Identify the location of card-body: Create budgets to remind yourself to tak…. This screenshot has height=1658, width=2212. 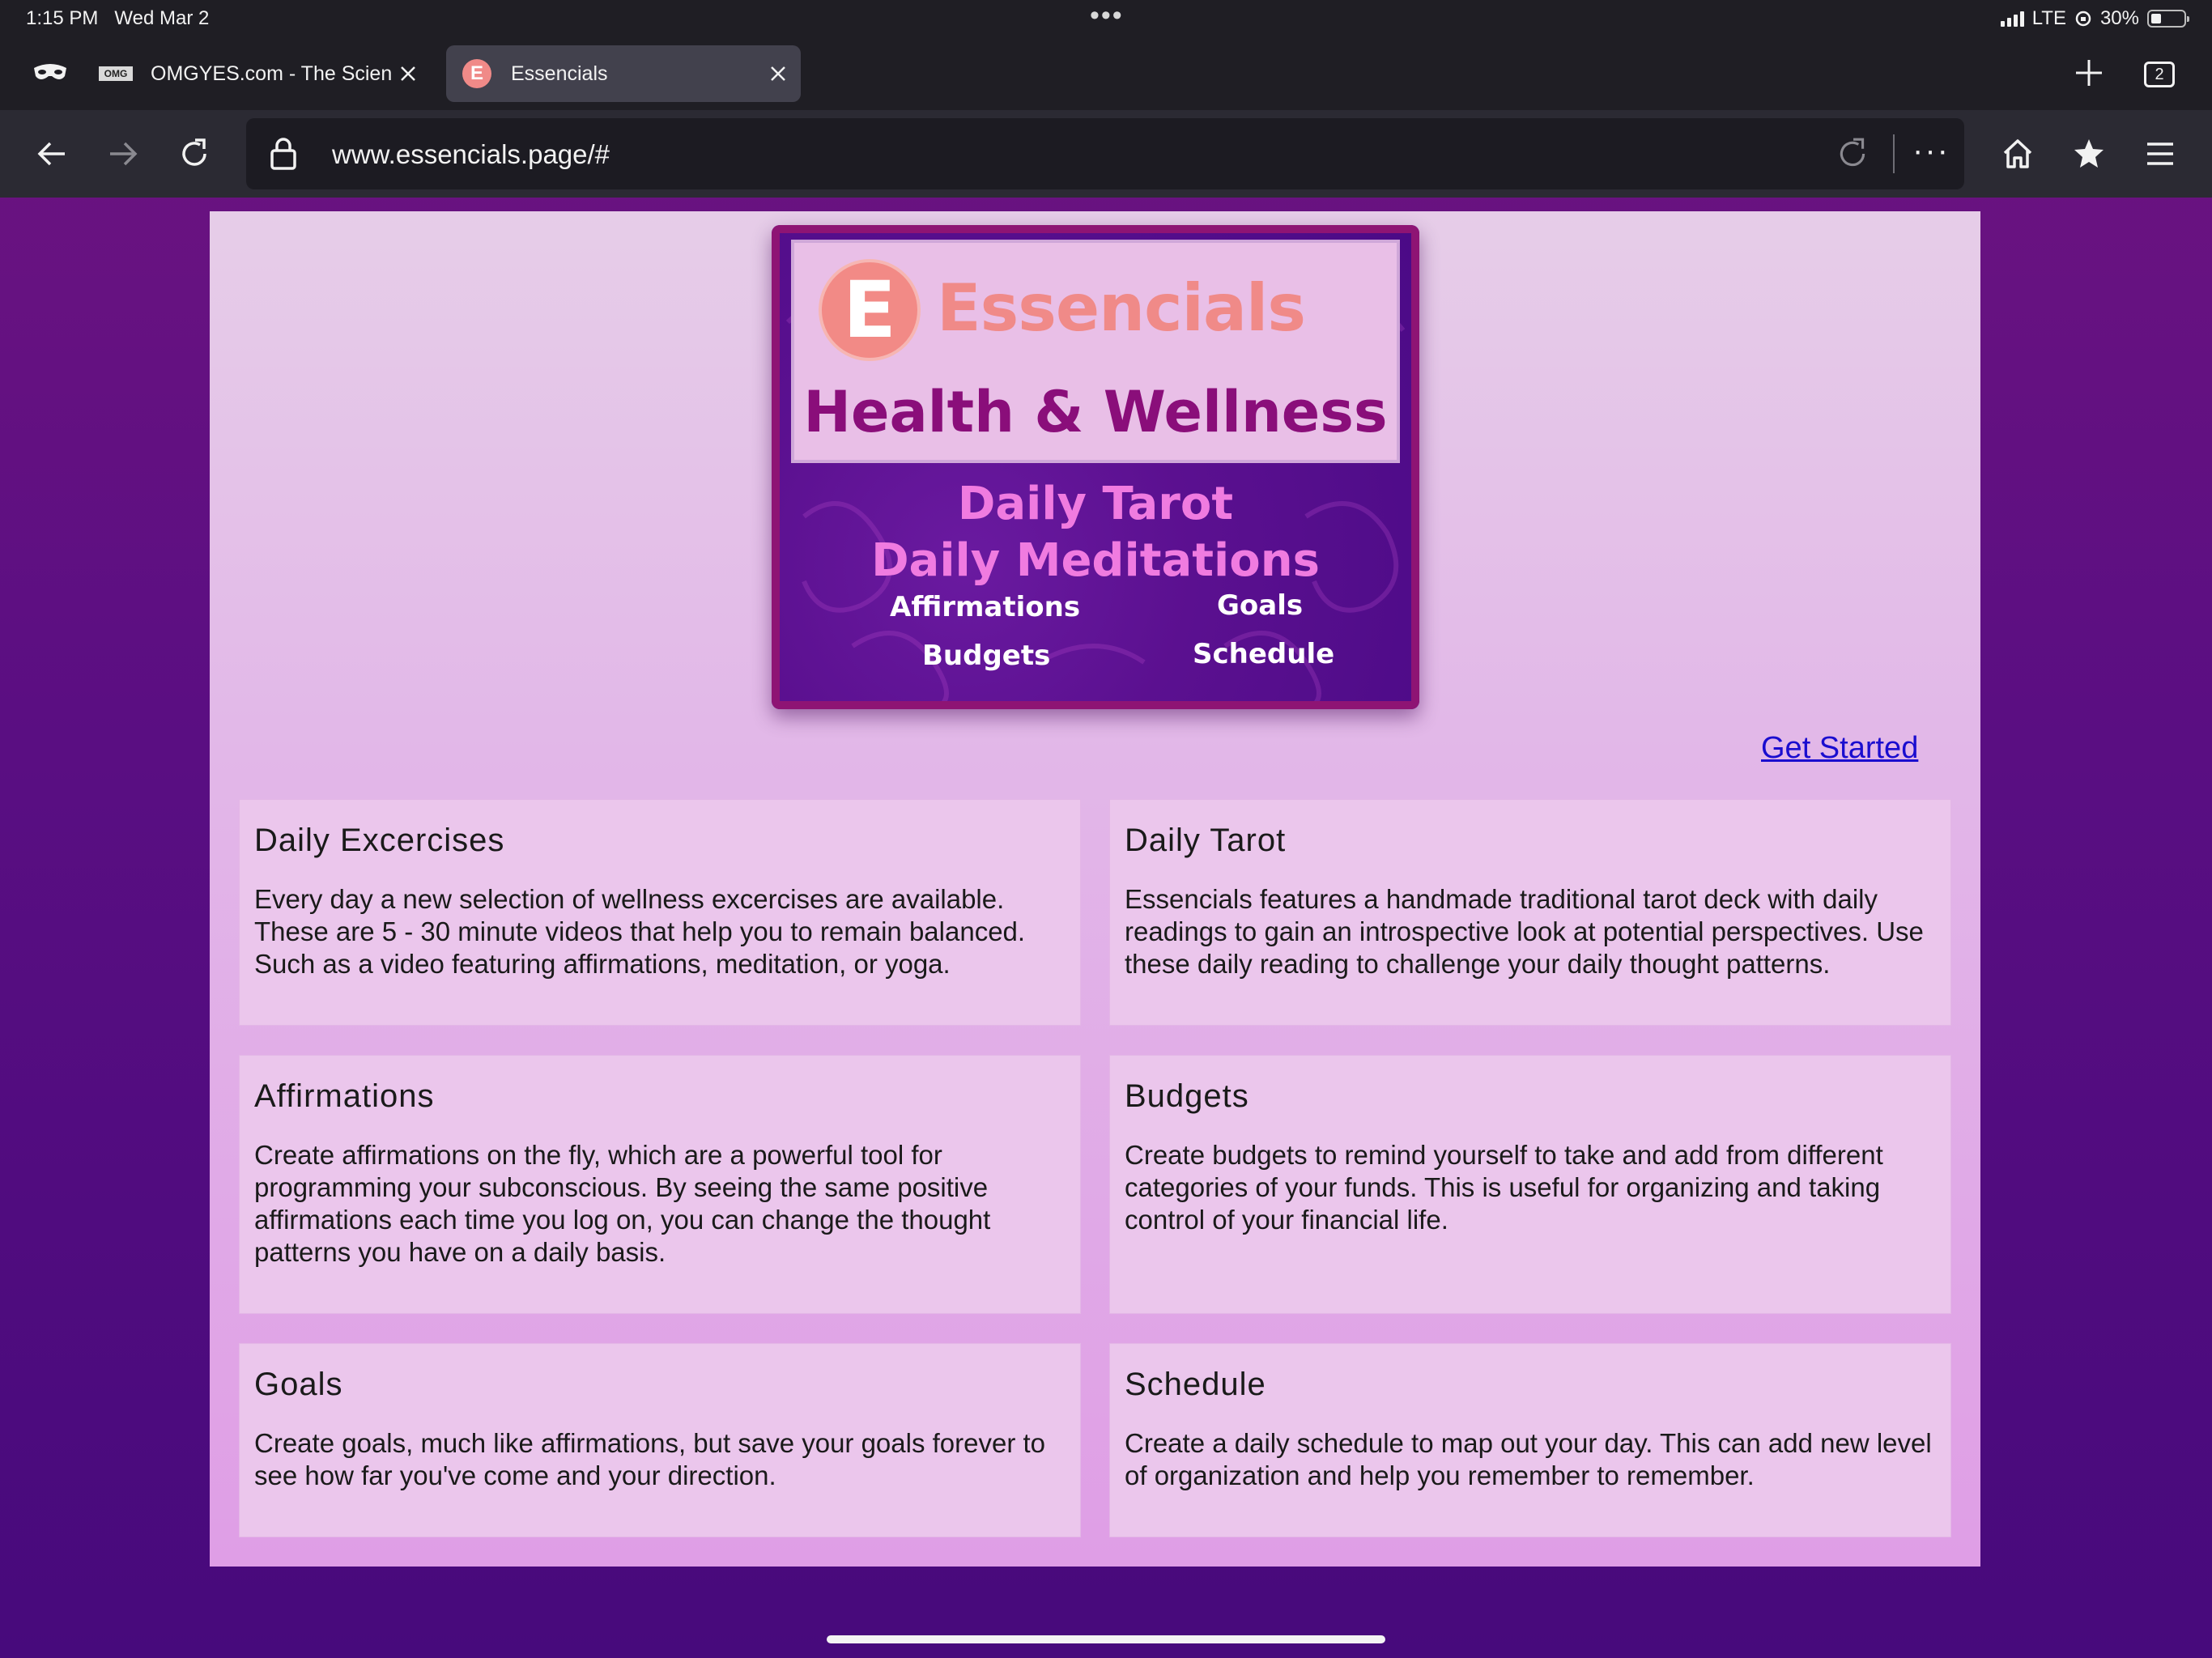
(1504, 1187).